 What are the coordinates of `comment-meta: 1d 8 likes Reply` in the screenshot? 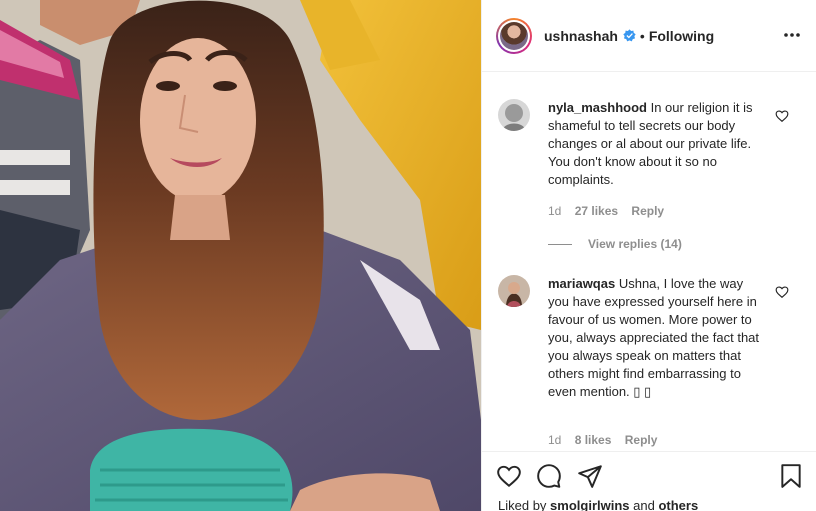 It's located at (607, 440).